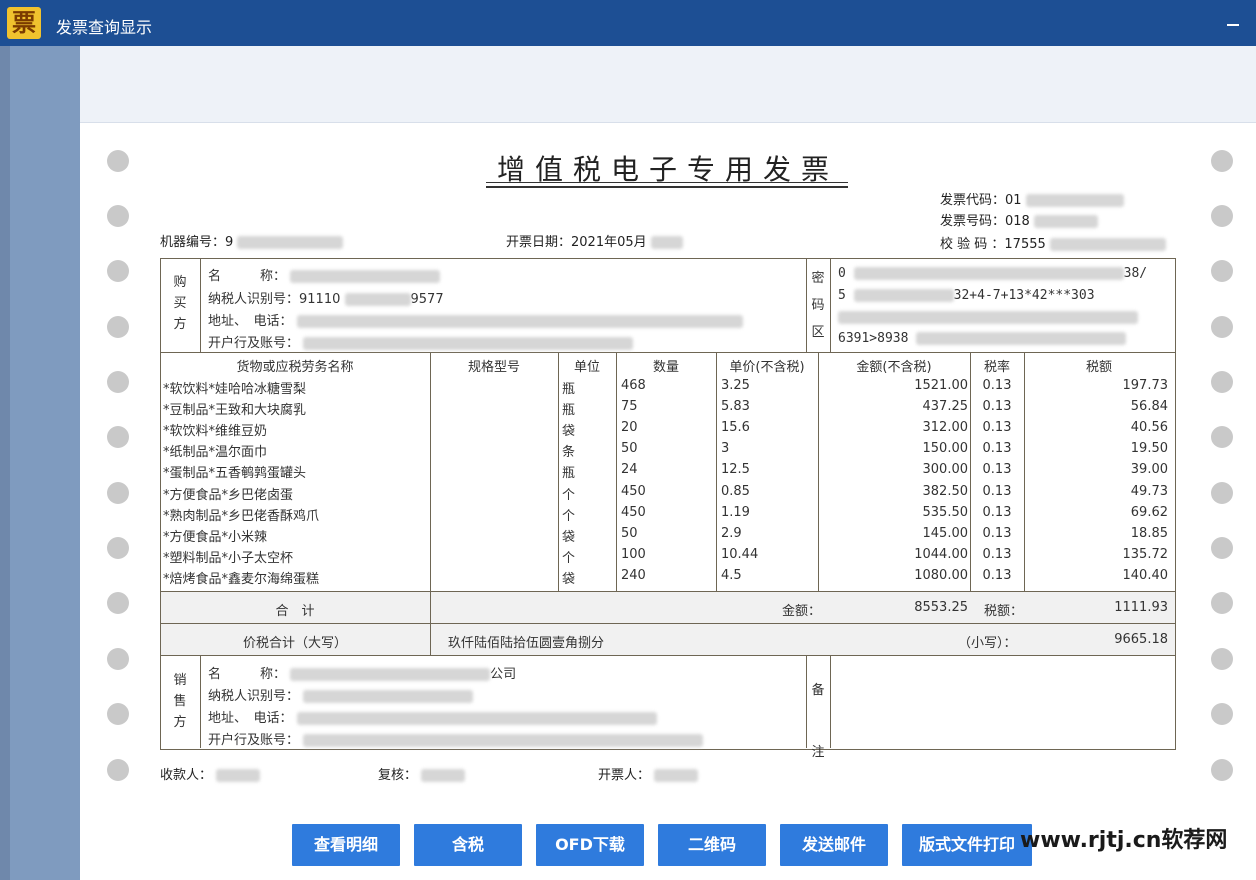  Describe the element at coordinates (735, 427) in the screenshot. I see `item-unit-price: 15.6` at that location.